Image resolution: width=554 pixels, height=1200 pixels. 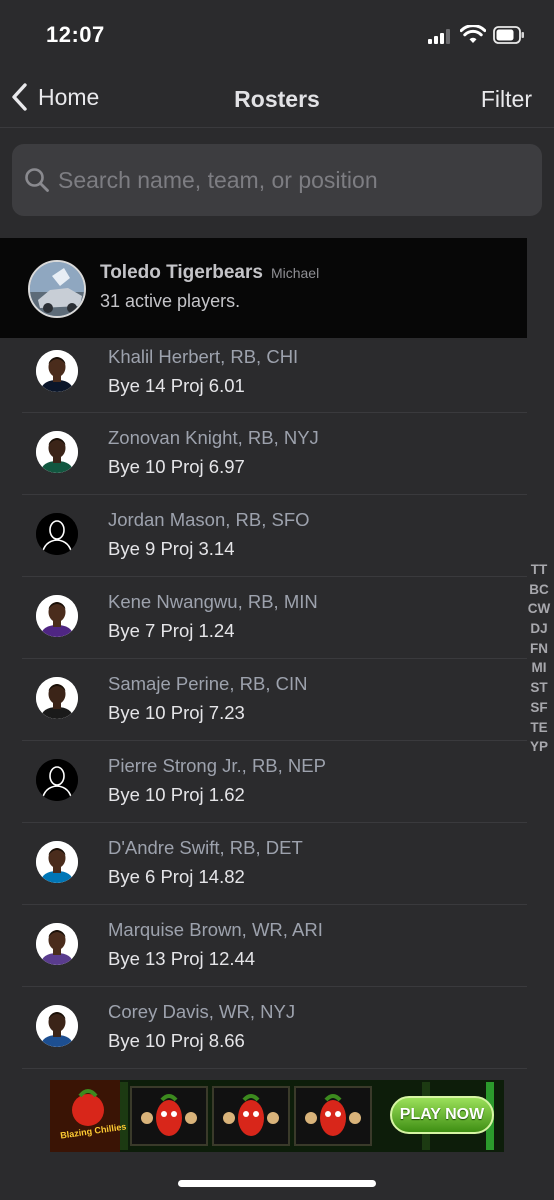 I want to click on index-item: BC, so click(x=539, y=590).